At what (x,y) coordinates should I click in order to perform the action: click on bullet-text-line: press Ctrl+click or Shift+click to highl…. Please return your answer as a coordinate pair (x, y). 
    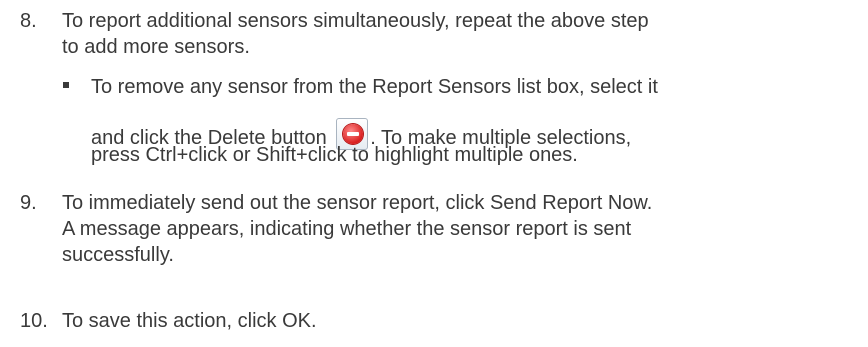
    Looking at the image, I should click on (334, 155).